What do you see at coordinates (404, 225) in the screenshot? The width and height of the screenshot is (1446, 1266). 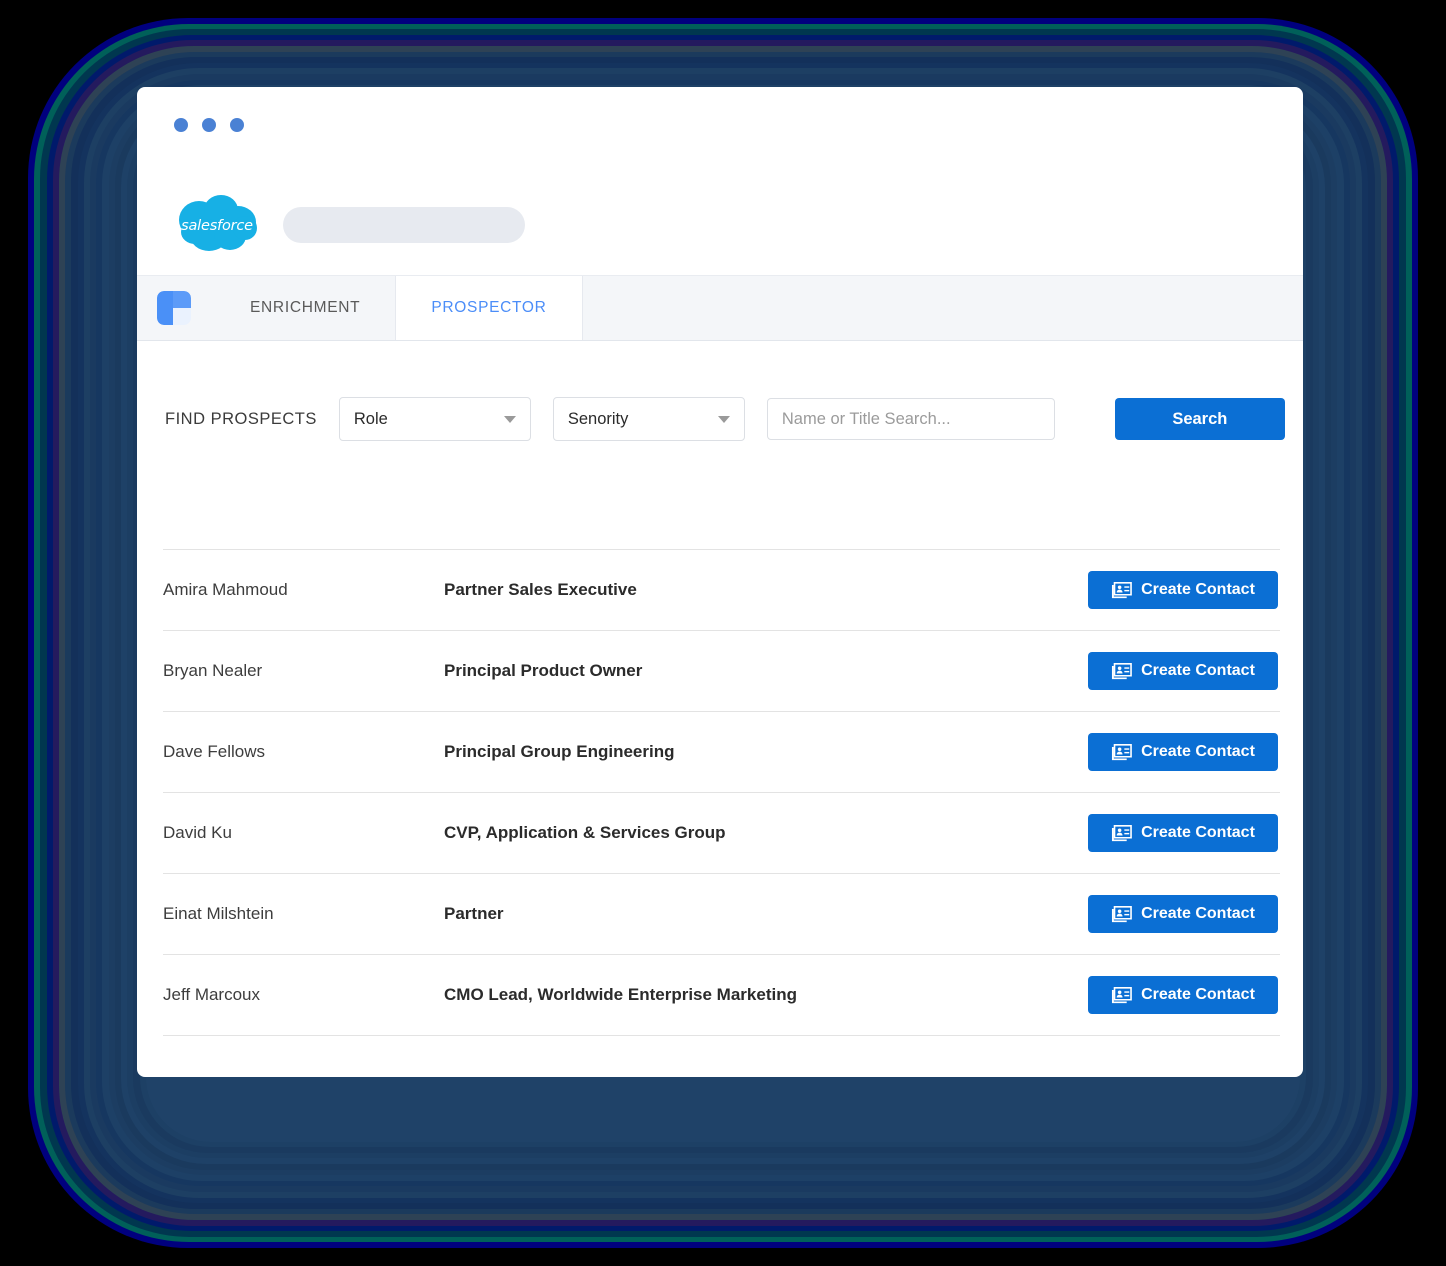 I see `omnibar-placeholder` at bounding box center [404, 225].